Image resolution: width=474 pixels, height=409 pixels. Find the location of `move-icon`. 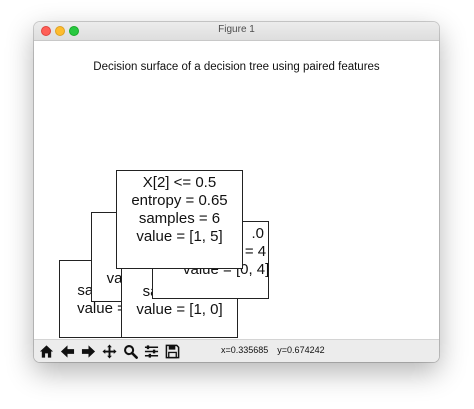

move-icon is located at coordinates (109, 351).